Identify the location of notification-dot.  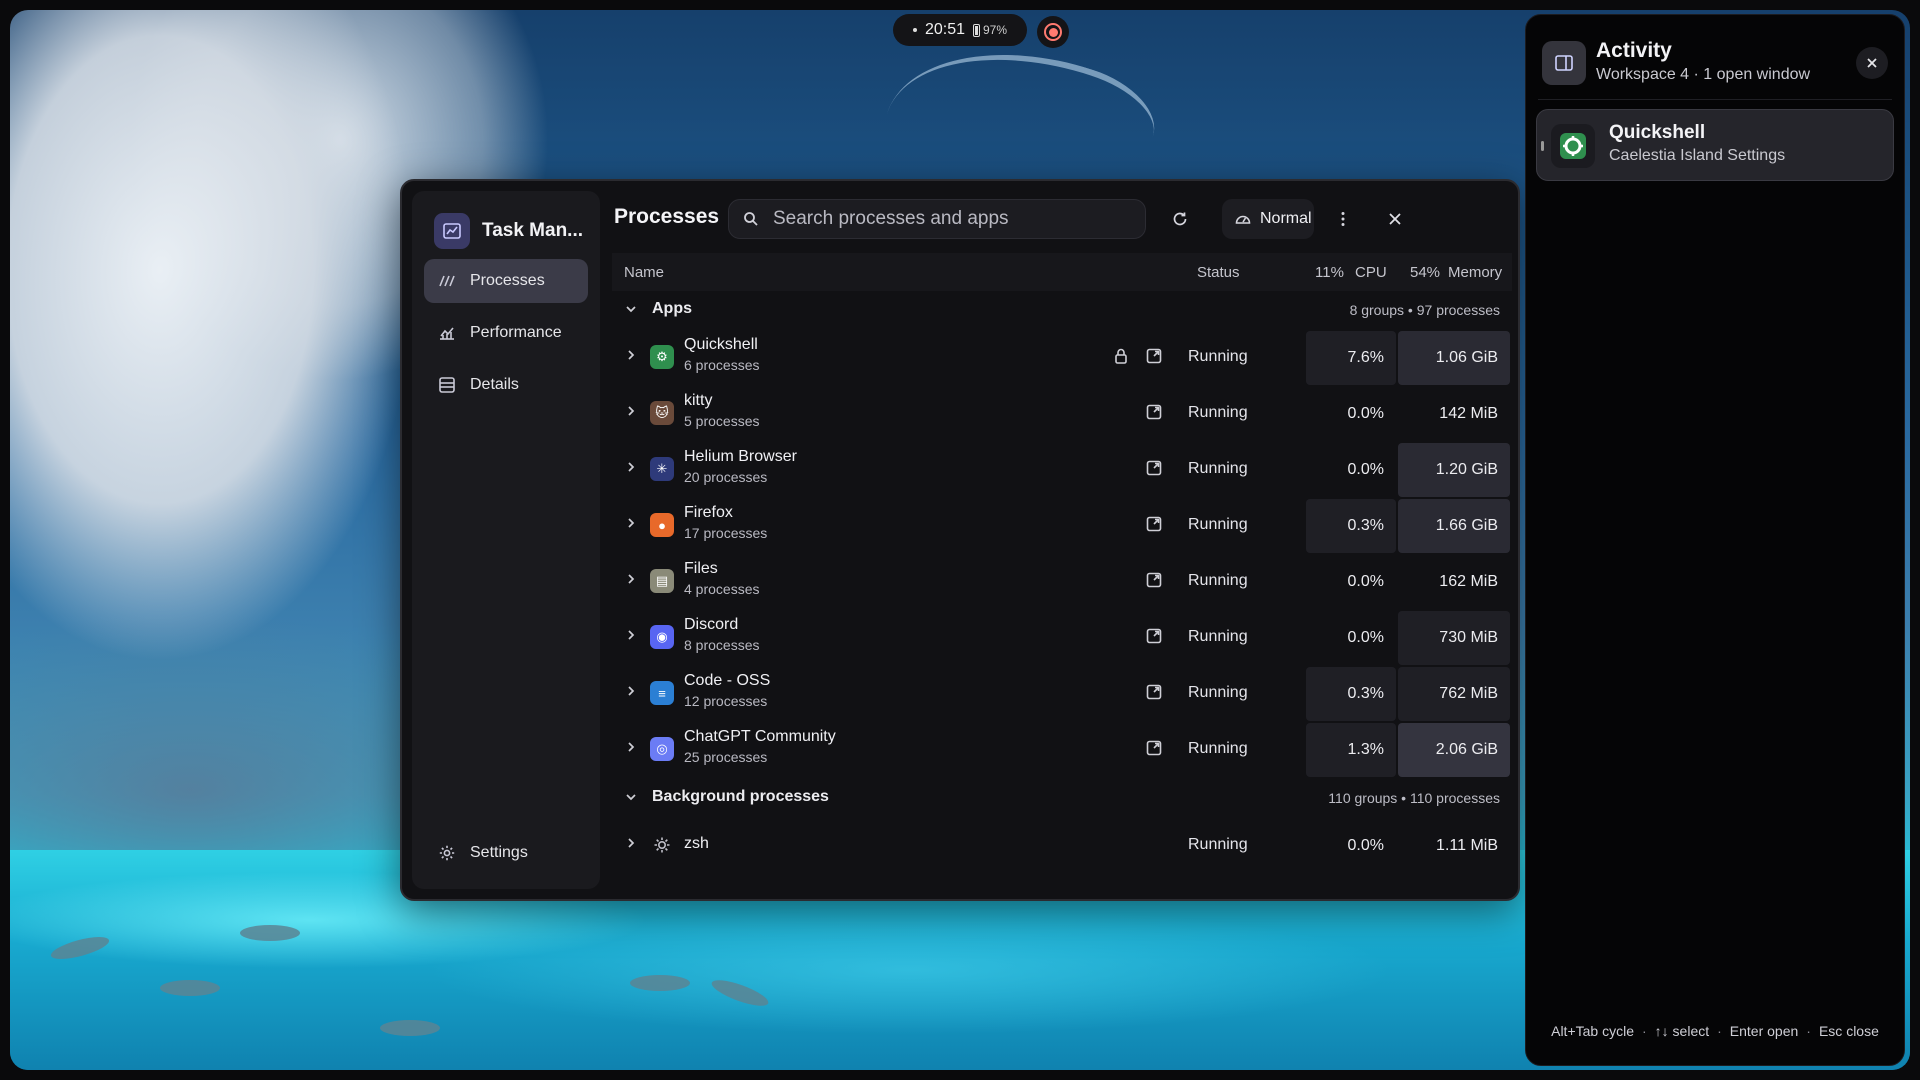
(914, 30).